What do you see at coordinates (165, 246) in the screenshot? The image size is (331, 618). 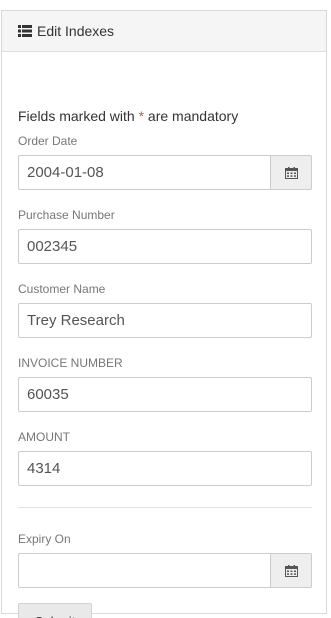 I see `purchase-number-input: 002345` at bounding box center [165, 246].